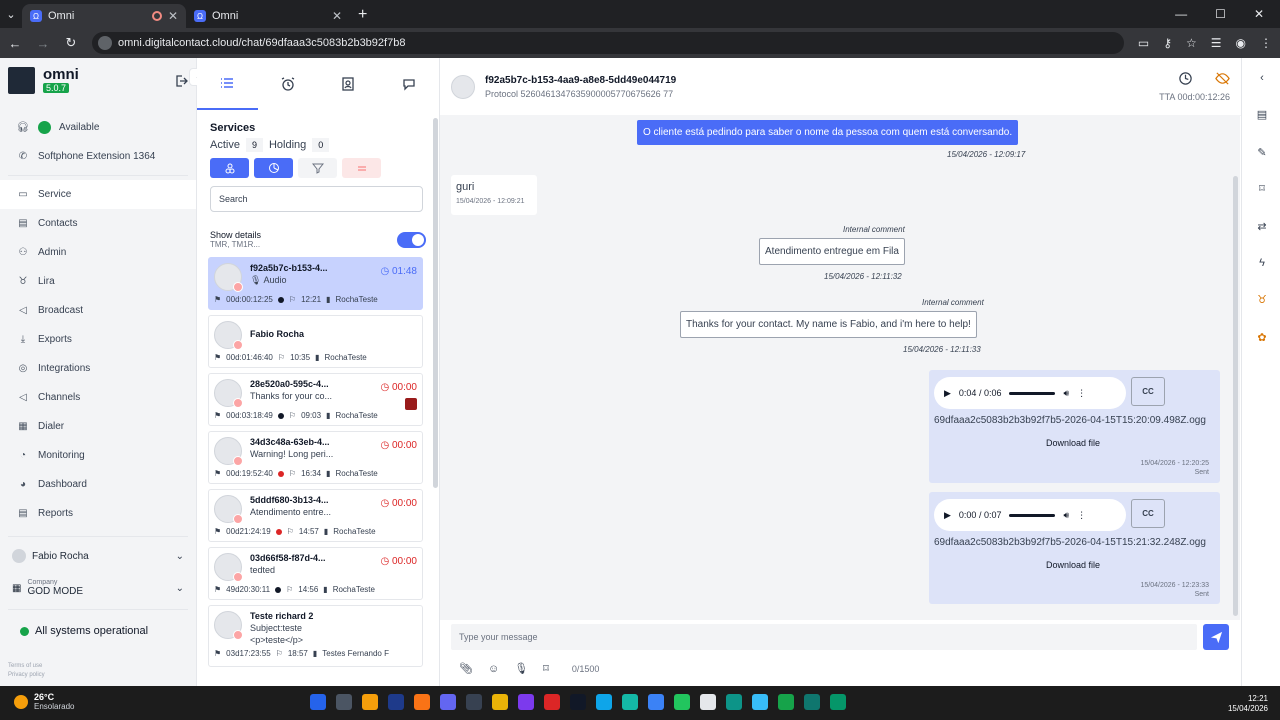  What do you see at coordinates (26, 666) in the screenshot?
I see `terms-link: Terms of use` at bounding box center [26, 666].